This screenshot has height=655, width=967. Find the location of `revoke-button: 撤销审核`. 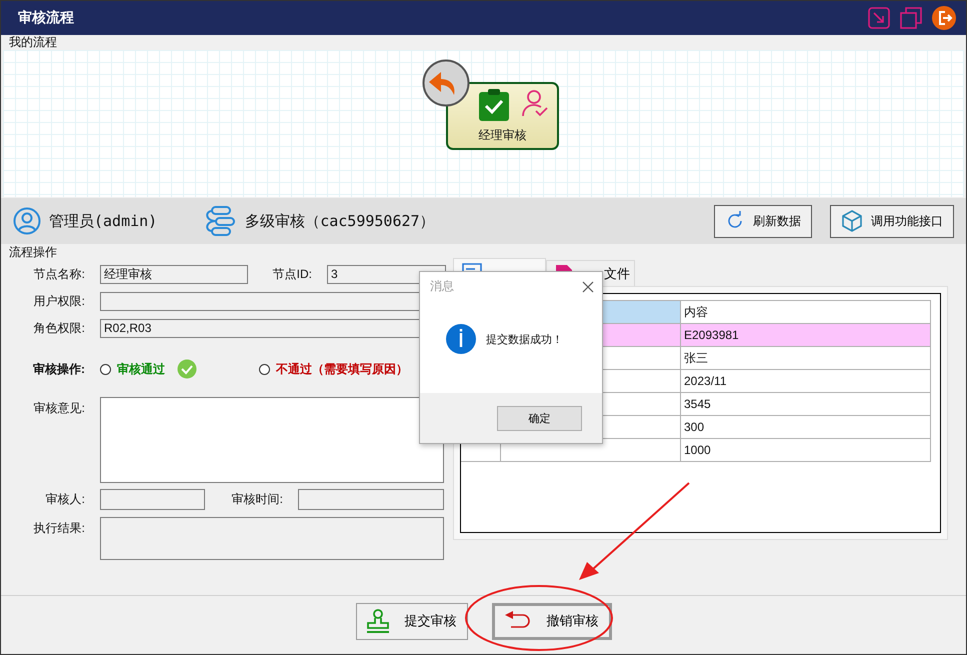

revoke-button: 撤销审核 is located at coordinates (552, 621).